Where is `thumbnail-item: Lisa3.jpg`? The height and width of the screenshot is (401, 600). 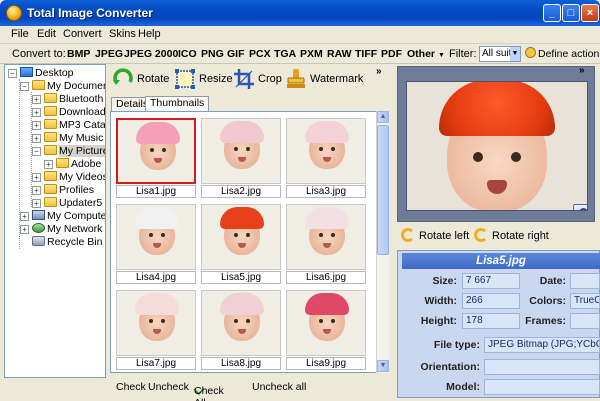
thumbnail-item: Lisa3.jpg is located at coordinates (326, 159).